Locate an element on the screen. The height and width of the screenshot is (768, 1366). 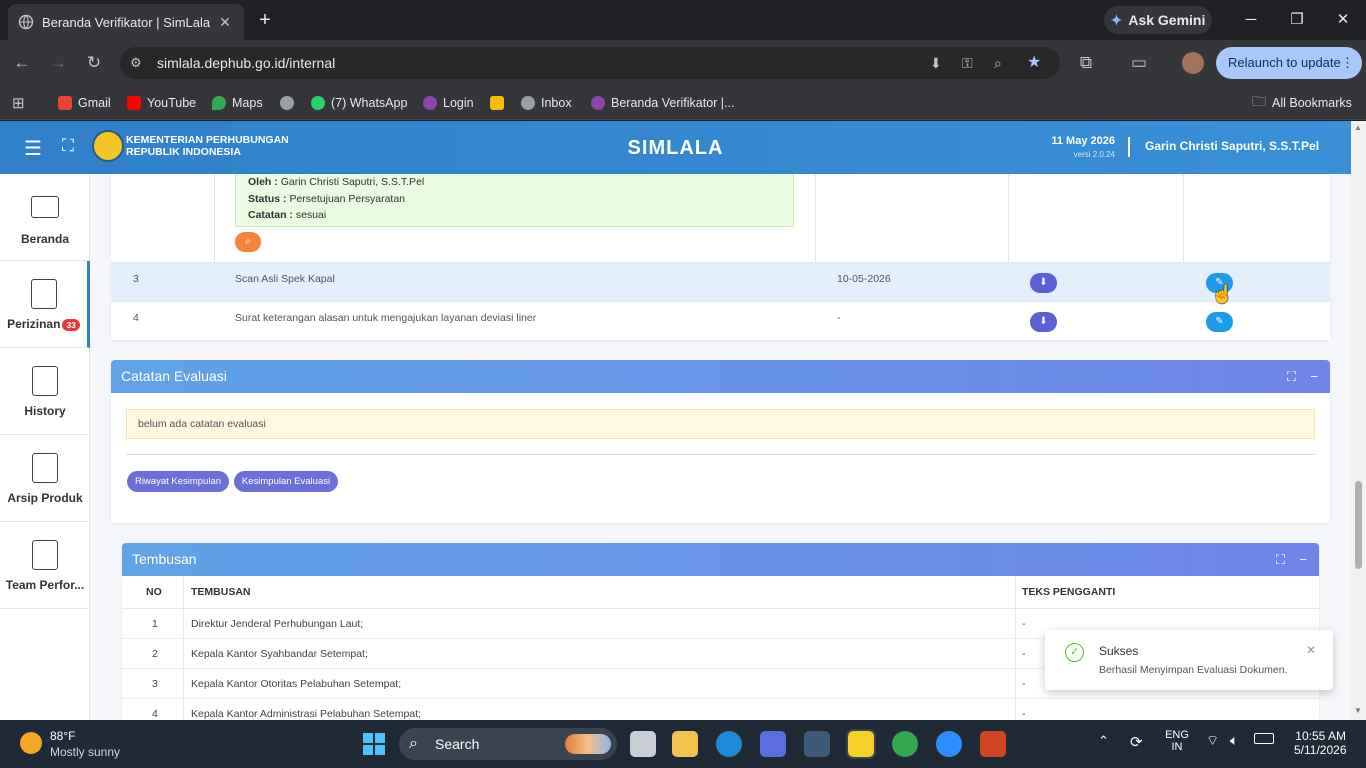
restore-window-button: ❐ is located at coordinates (1297, 20).